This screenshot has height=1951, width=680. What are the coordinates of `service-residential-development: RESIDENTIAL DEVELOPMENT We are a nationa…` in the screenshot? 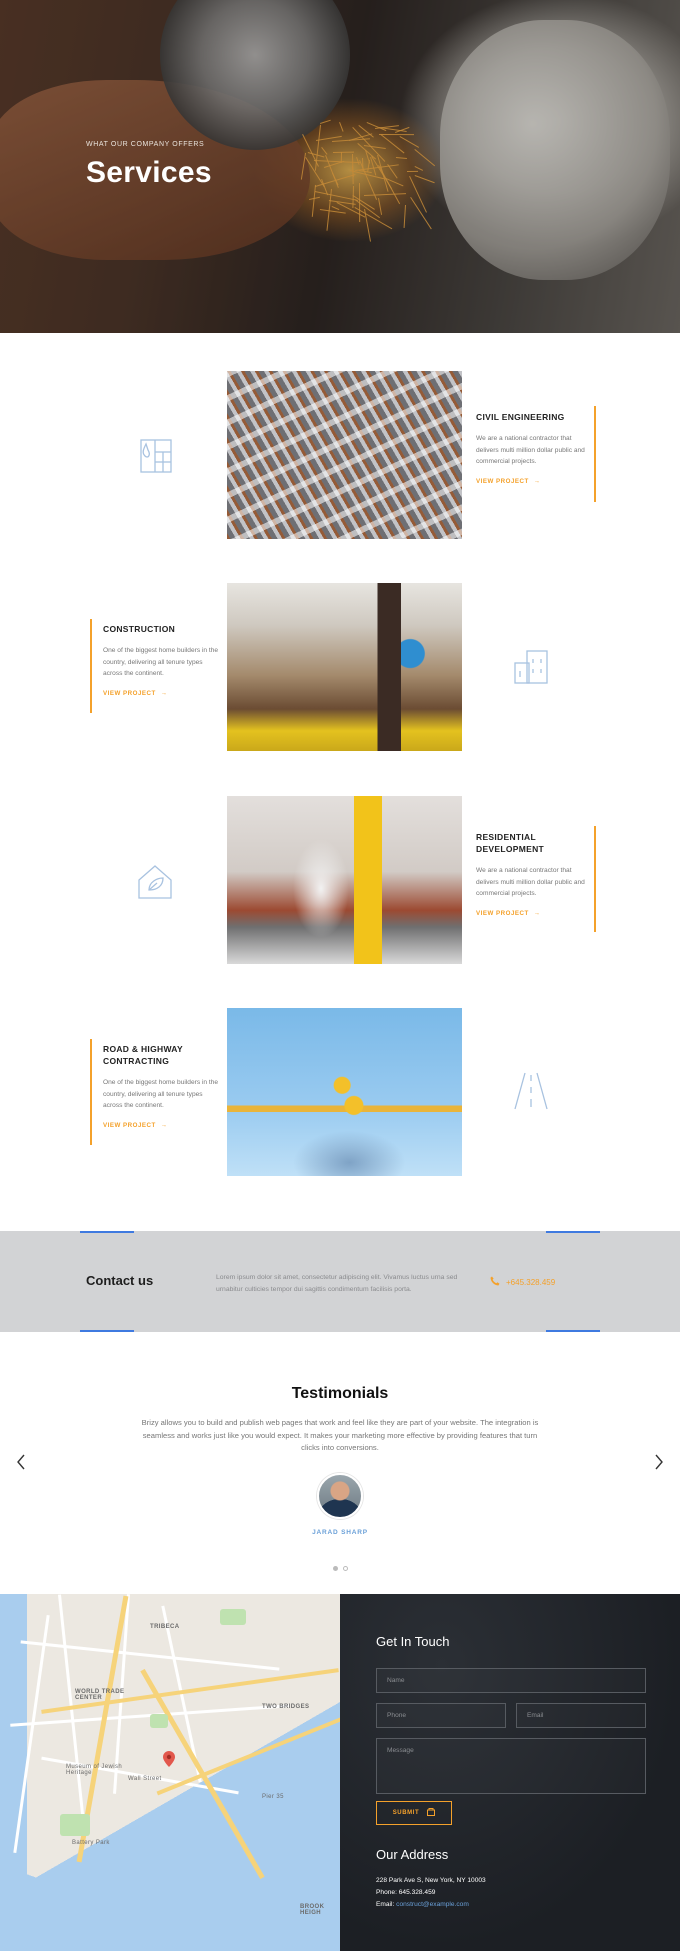 It's located at (535, 874).